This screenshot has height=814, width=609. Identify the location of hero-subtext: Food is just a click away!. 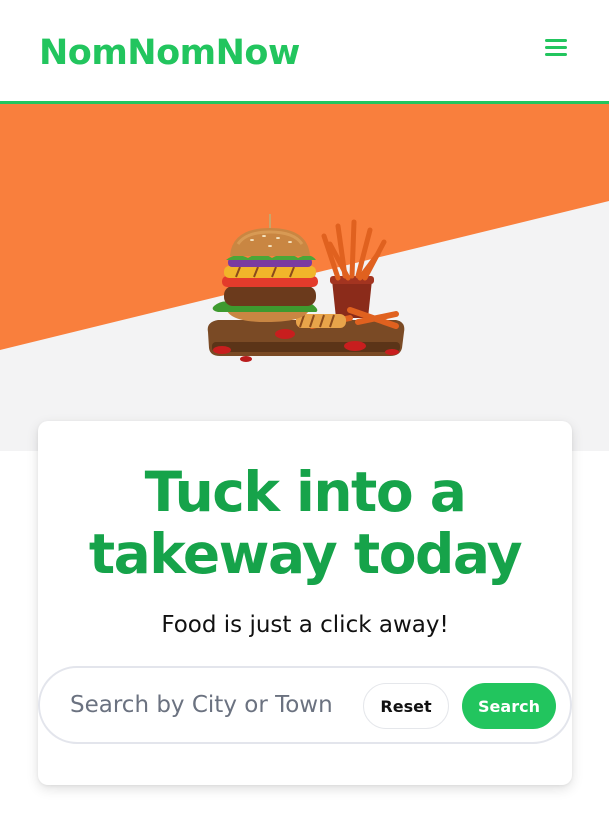
(305, 625).